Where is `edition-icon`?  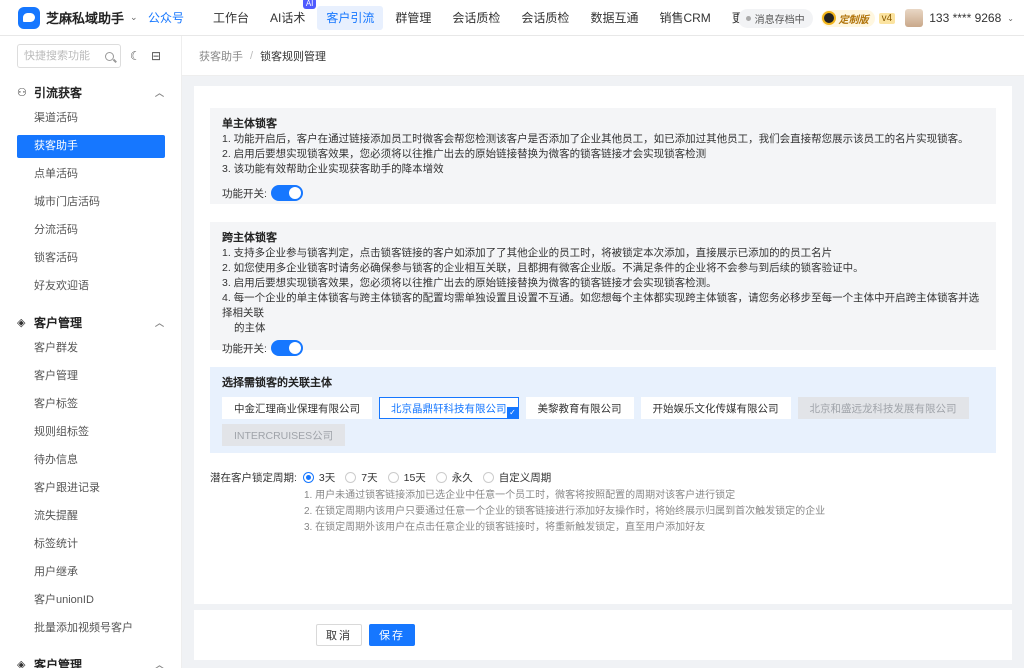 edition-icon is located at coordinates (828, 18).